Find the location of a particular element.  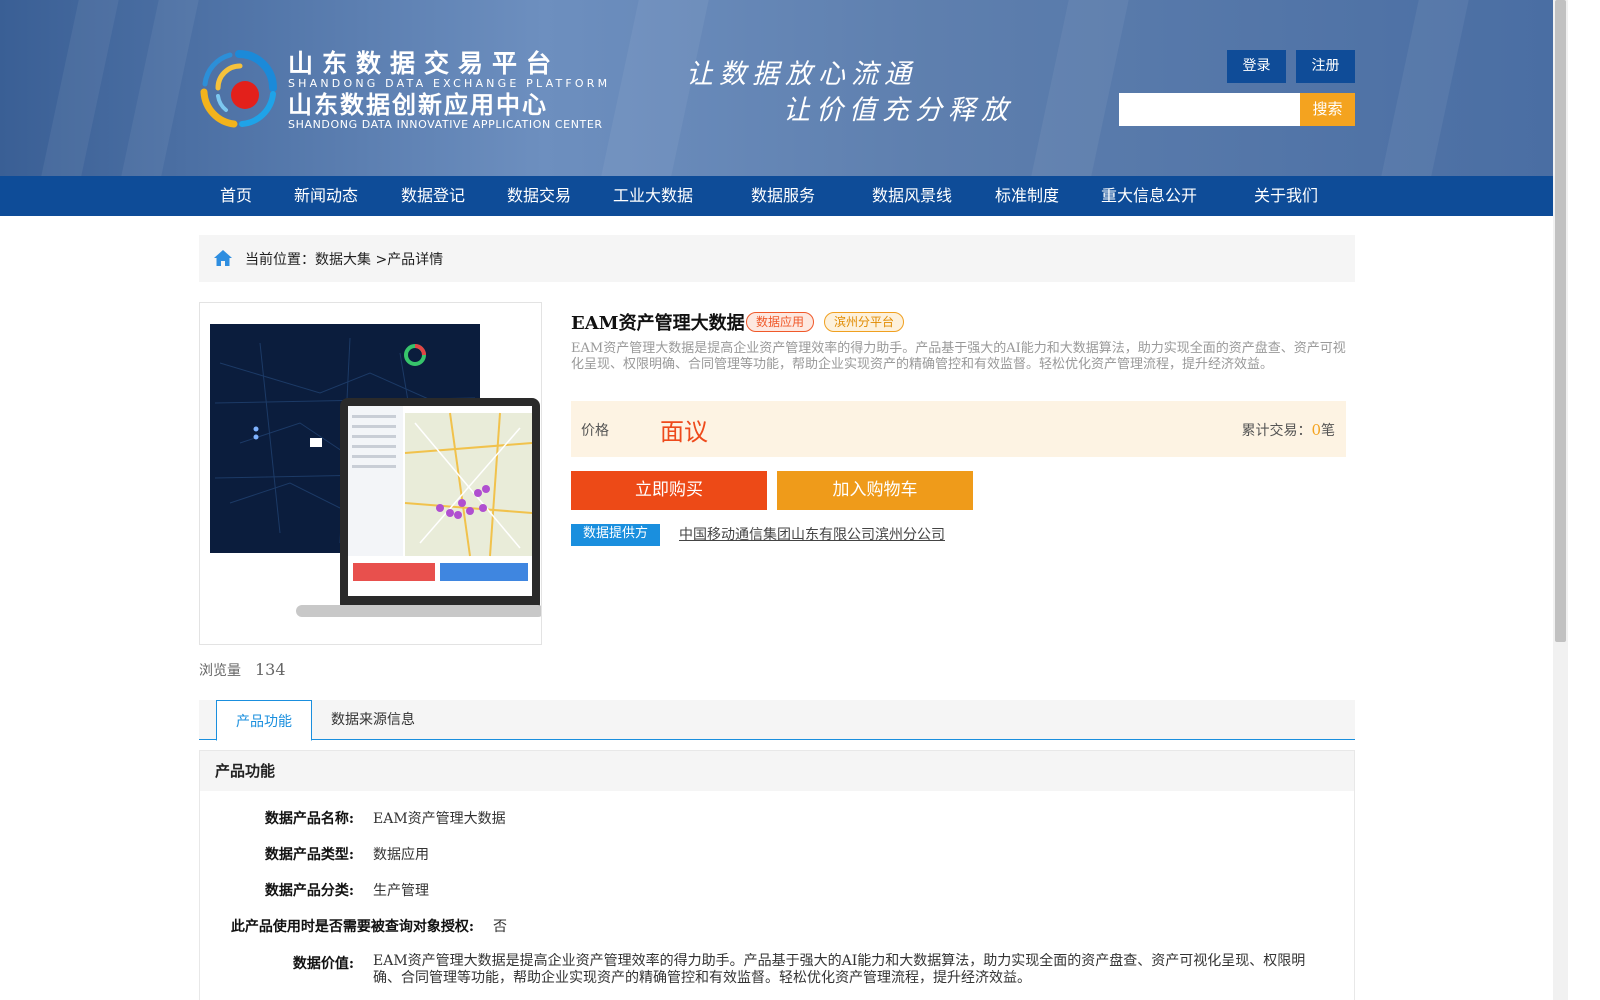

breadcrumb-current: 产品详情 is located at coordinates (415, 260).